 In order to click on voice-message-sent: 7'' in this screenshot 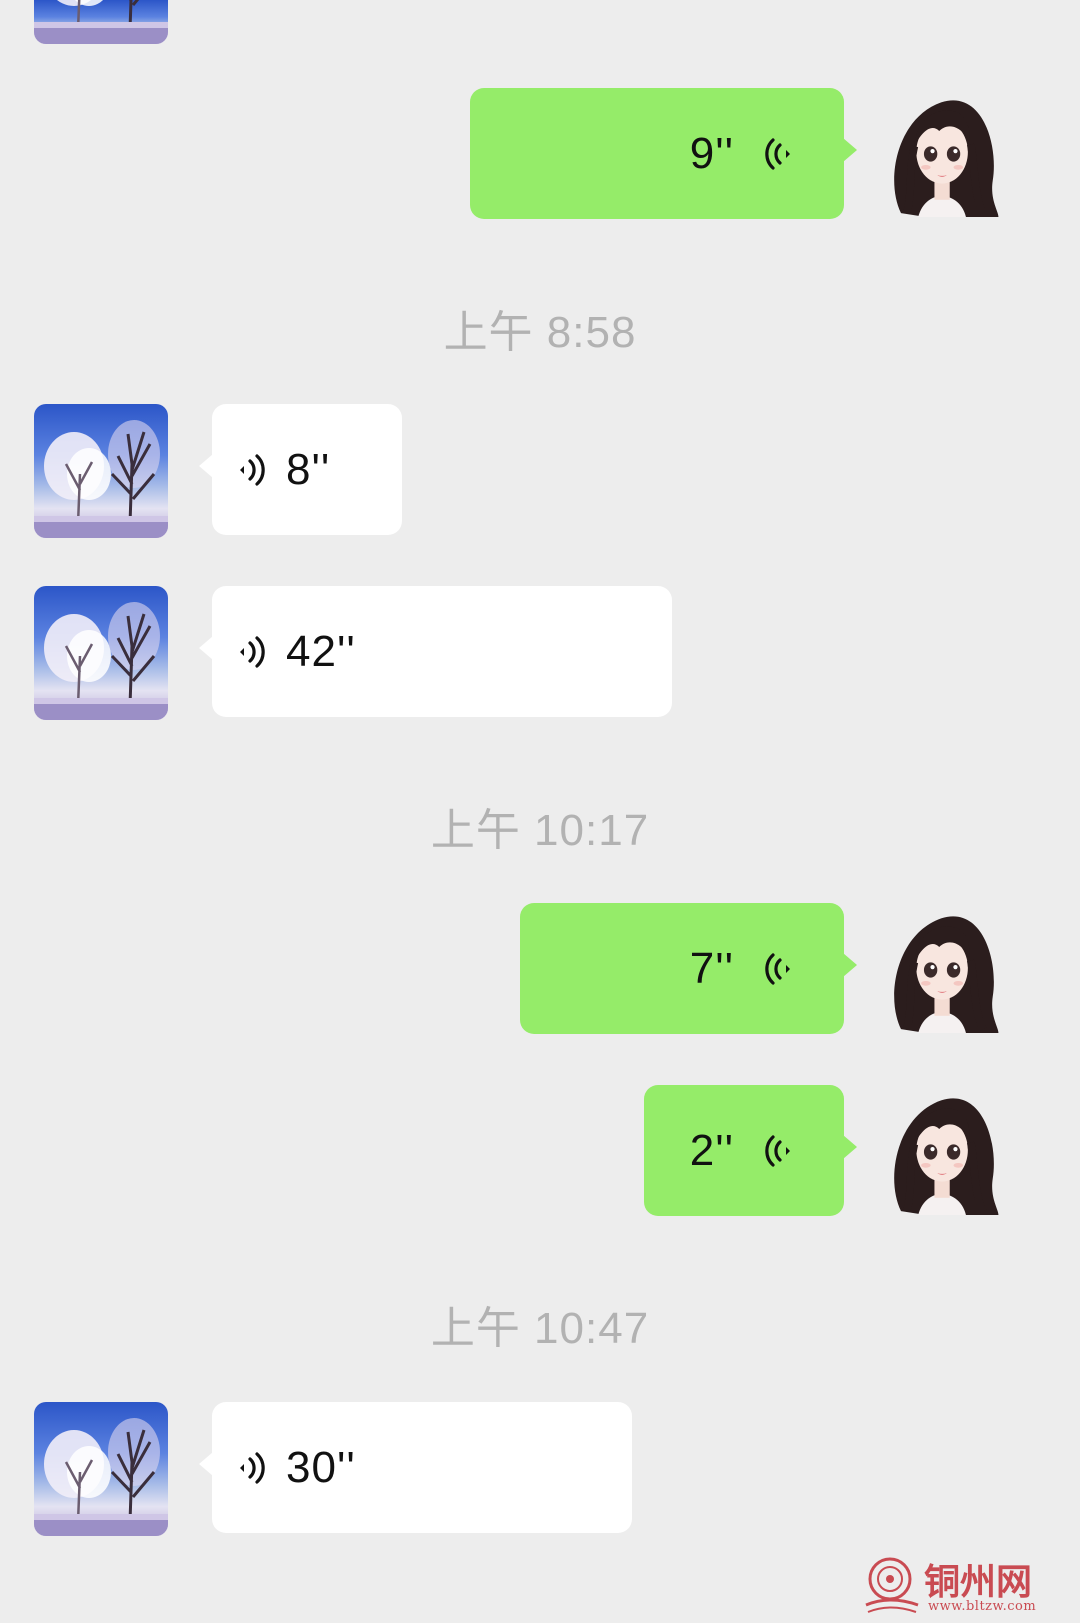, I will do `click(688, 968)`.